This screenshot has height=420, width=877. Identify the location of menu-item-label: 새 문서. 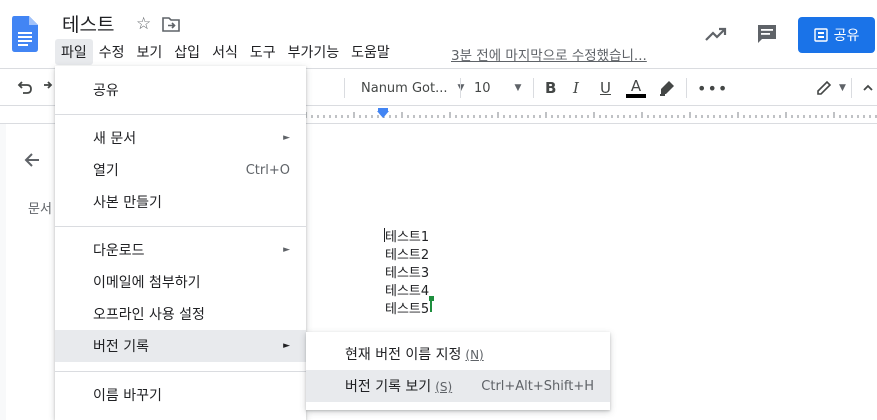
(115, 139).